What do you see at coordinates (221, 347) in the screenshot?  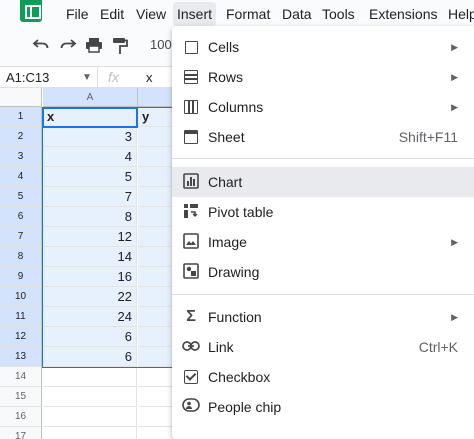 I see `menu-item-label: Link` at bounding box center [221, 347].